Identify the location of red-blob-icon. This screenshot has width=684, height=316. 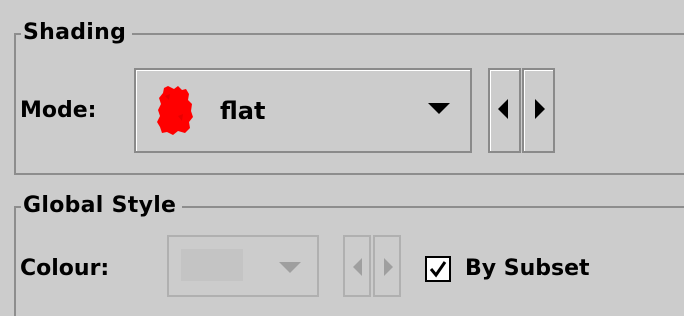
(175, 110).